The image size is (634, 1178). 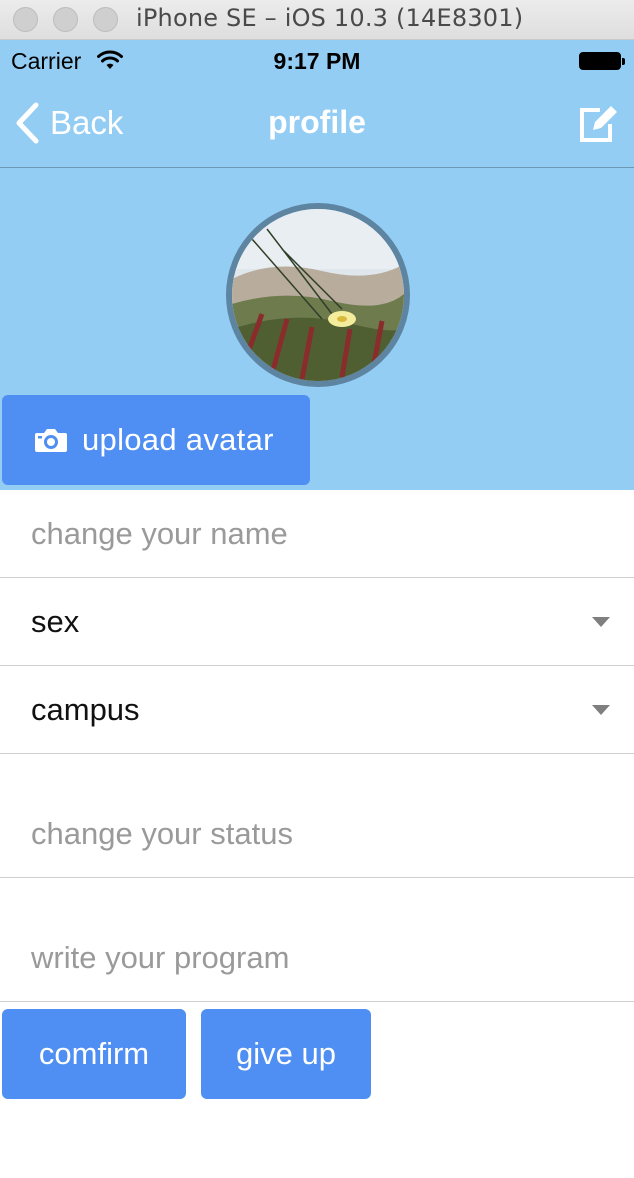 I want to click on edit-button, so click(x=598, y=127).